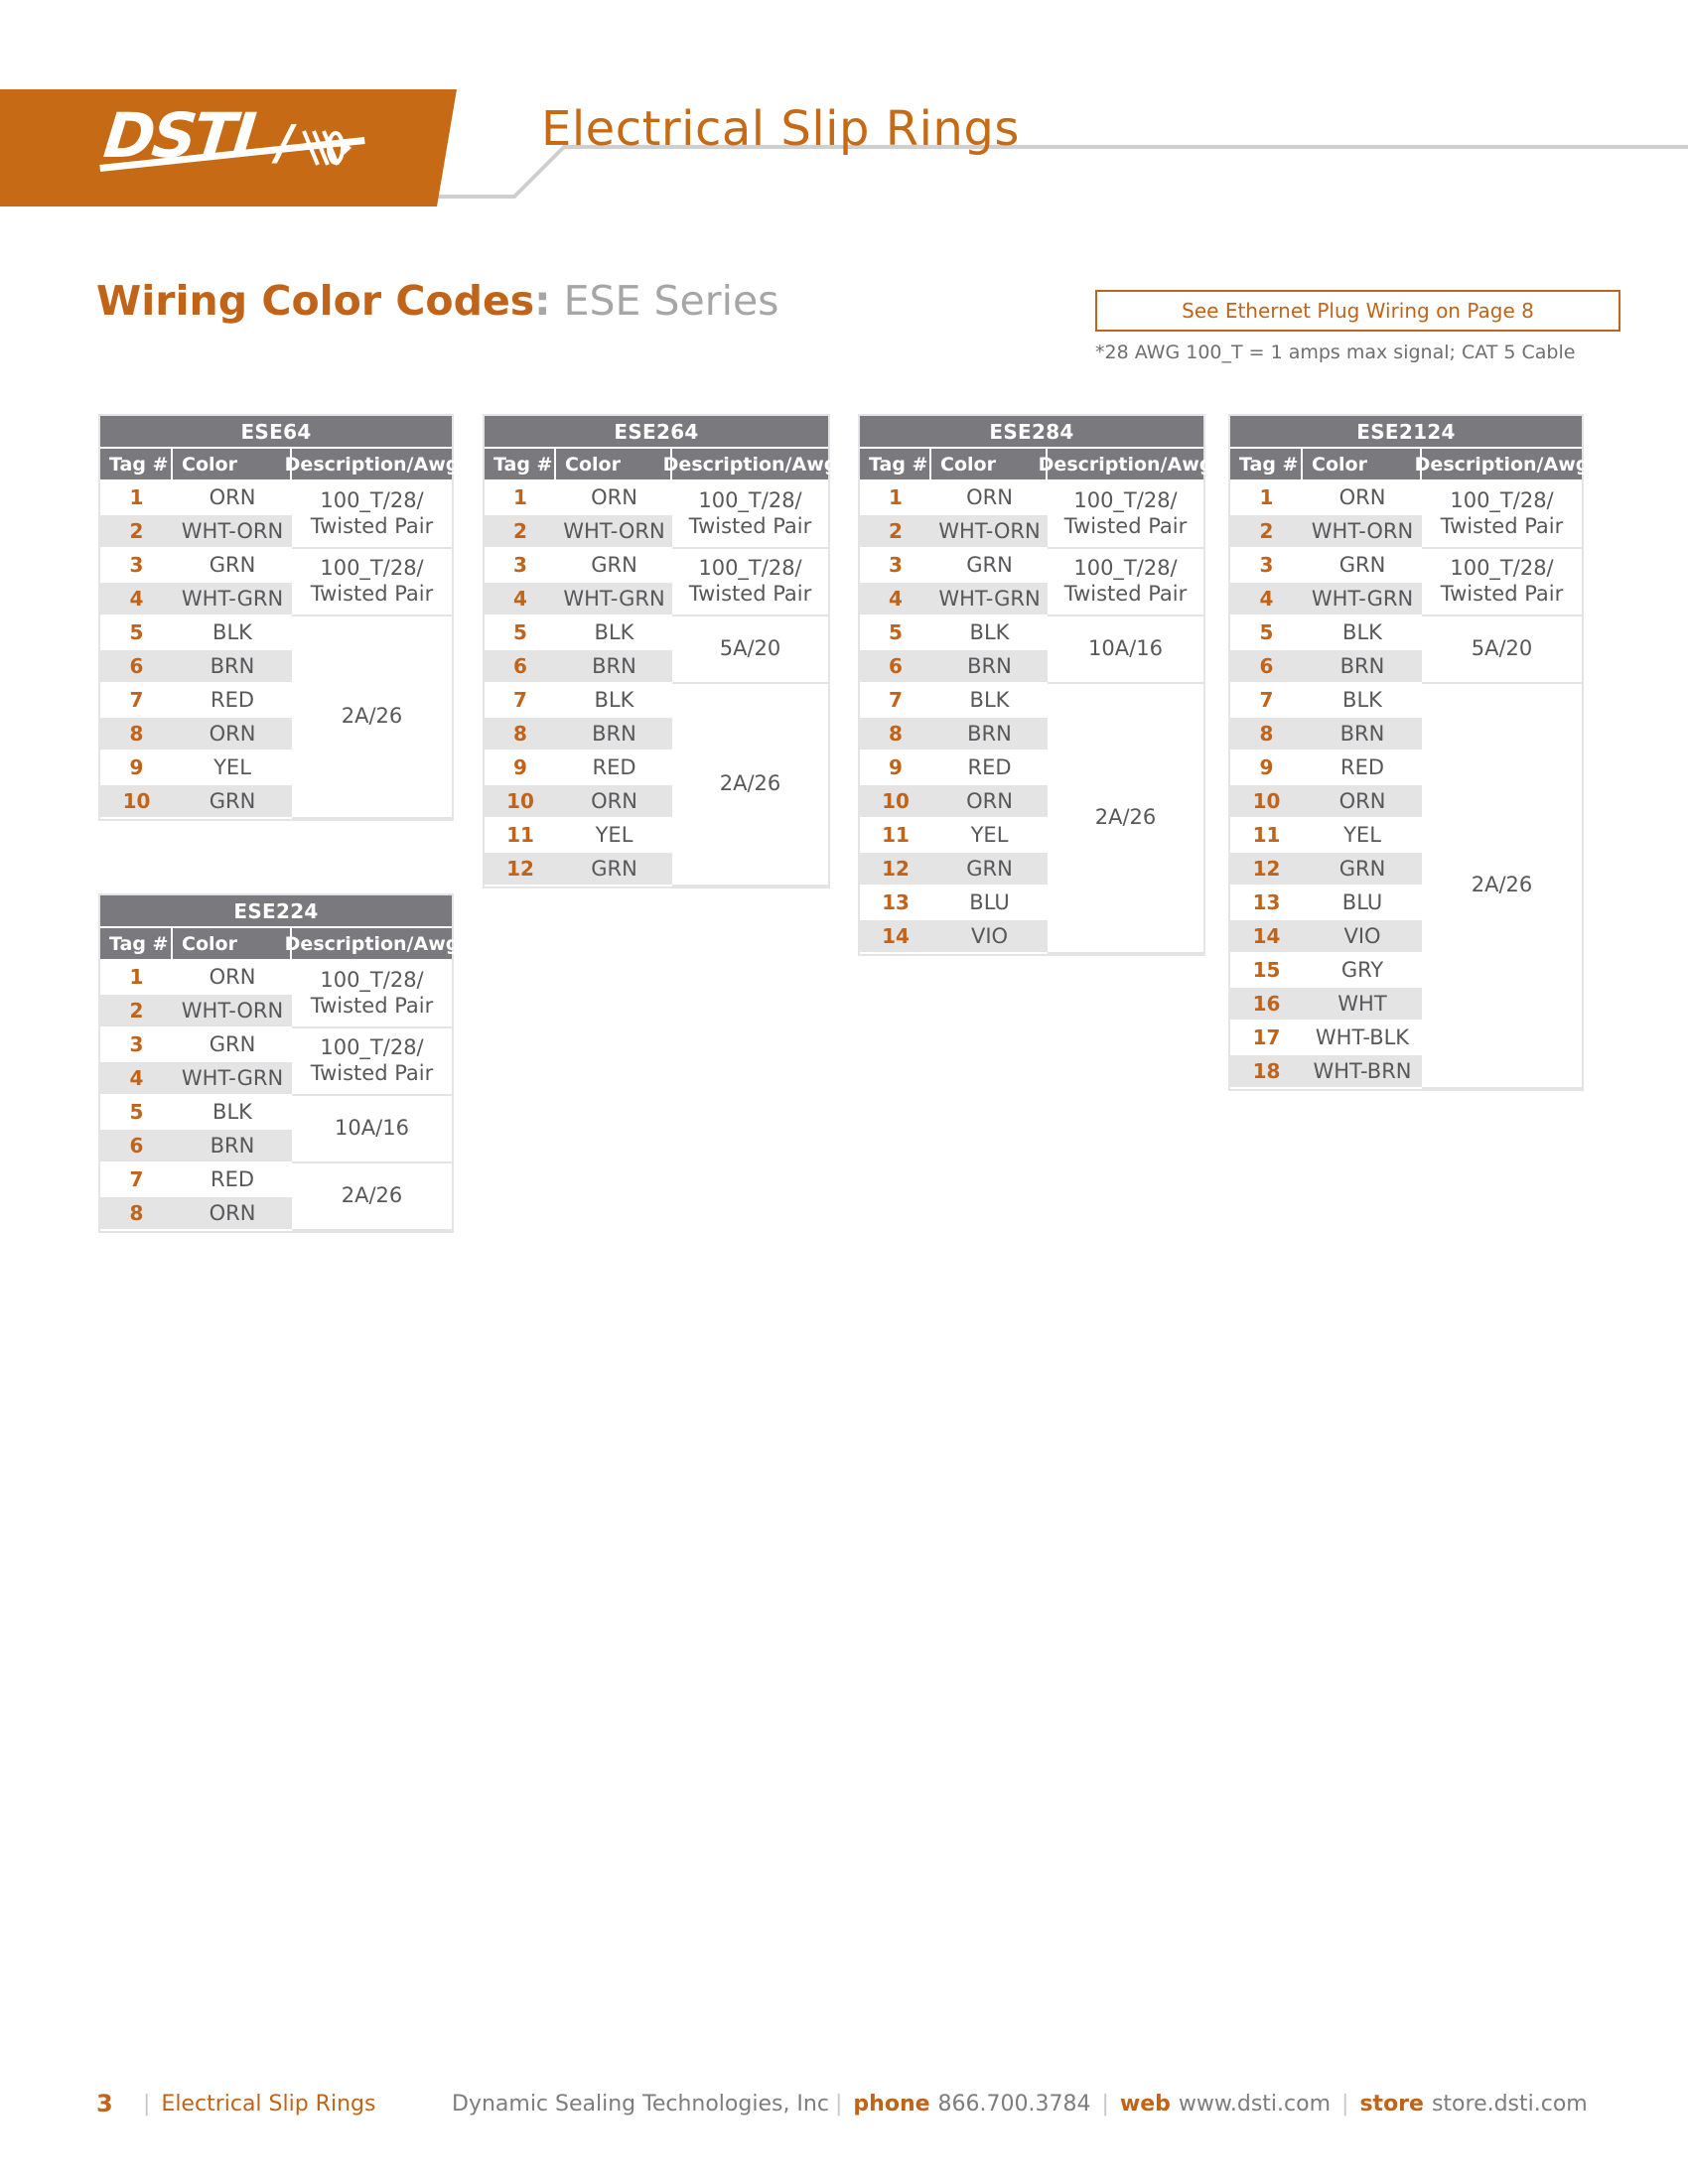 The height and width of the screenshot is (2184, 1688). Describe the element at coordinates (232, 701) in the screenshot. I see `table-cell-color: RED` at that location.